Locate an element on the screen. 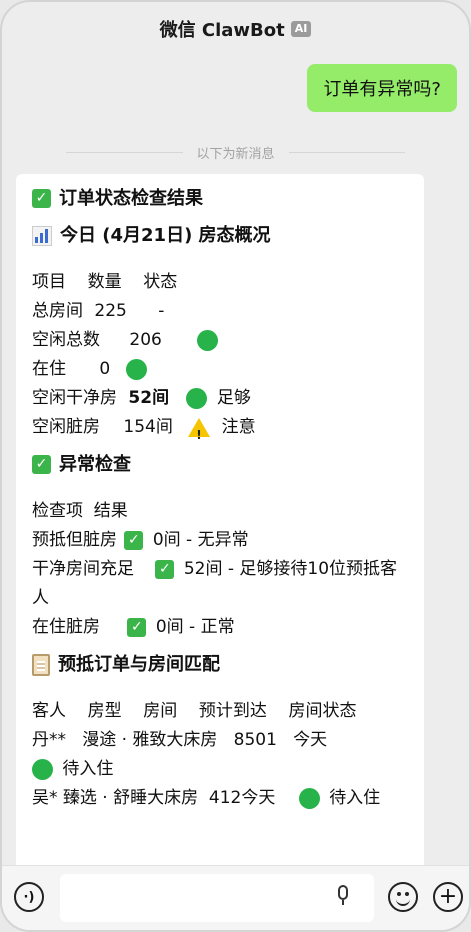  match-row: 丹** 漫途 · 雅致大床房 8501 今天 待入住 is located at coordinates (221, 755).